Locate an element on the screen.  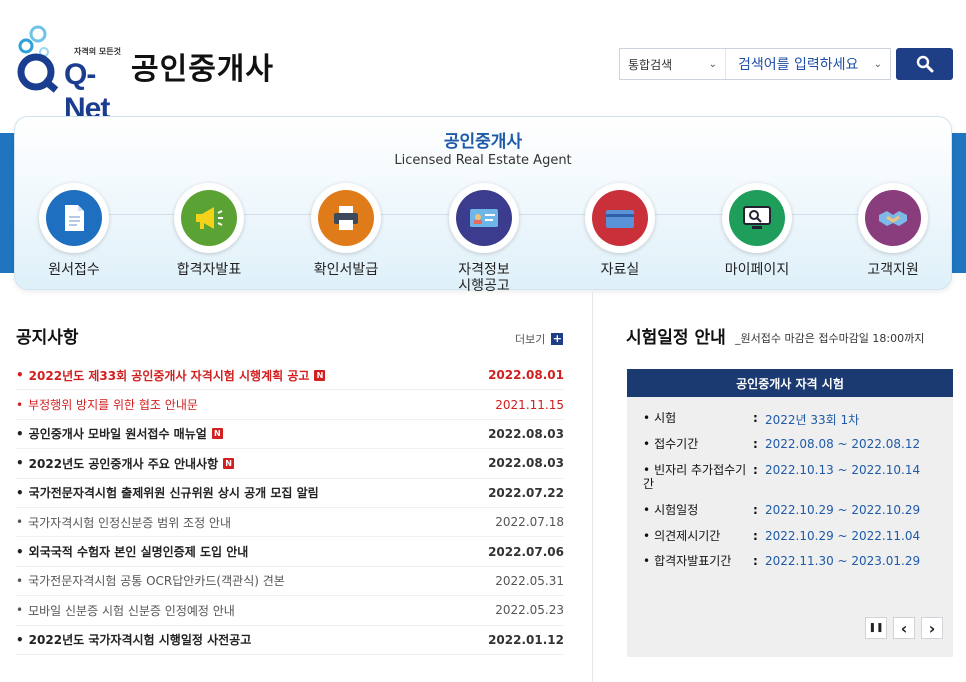
handshake-icon is located at coordinates (893, 218).